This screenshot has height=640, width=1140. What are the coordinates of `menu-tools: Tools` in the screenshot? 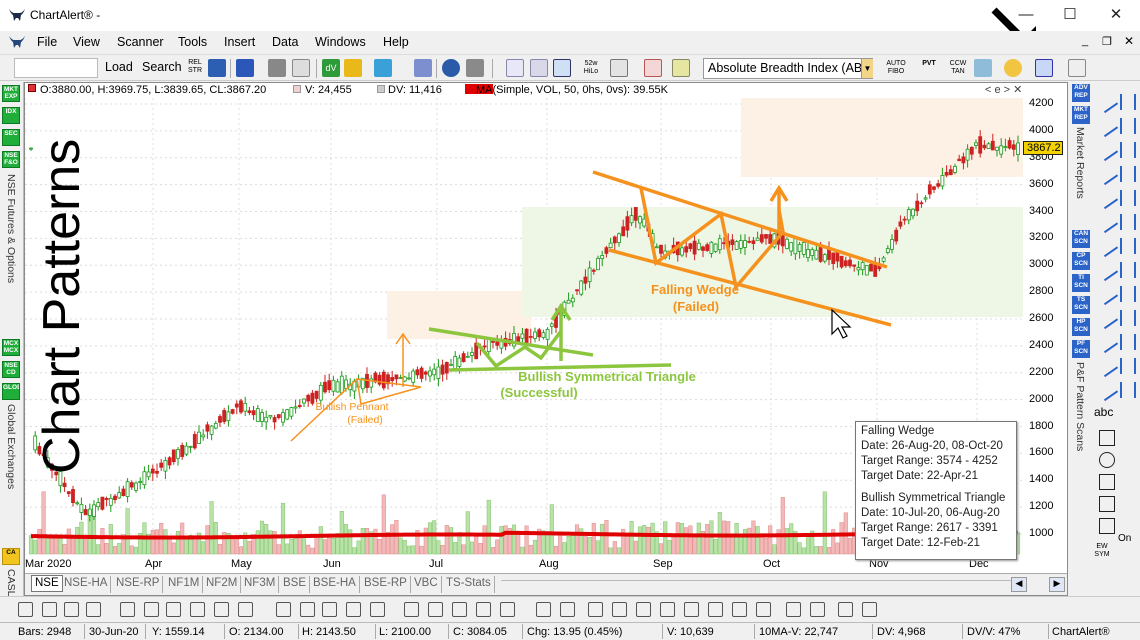 It's located at (192, 42).